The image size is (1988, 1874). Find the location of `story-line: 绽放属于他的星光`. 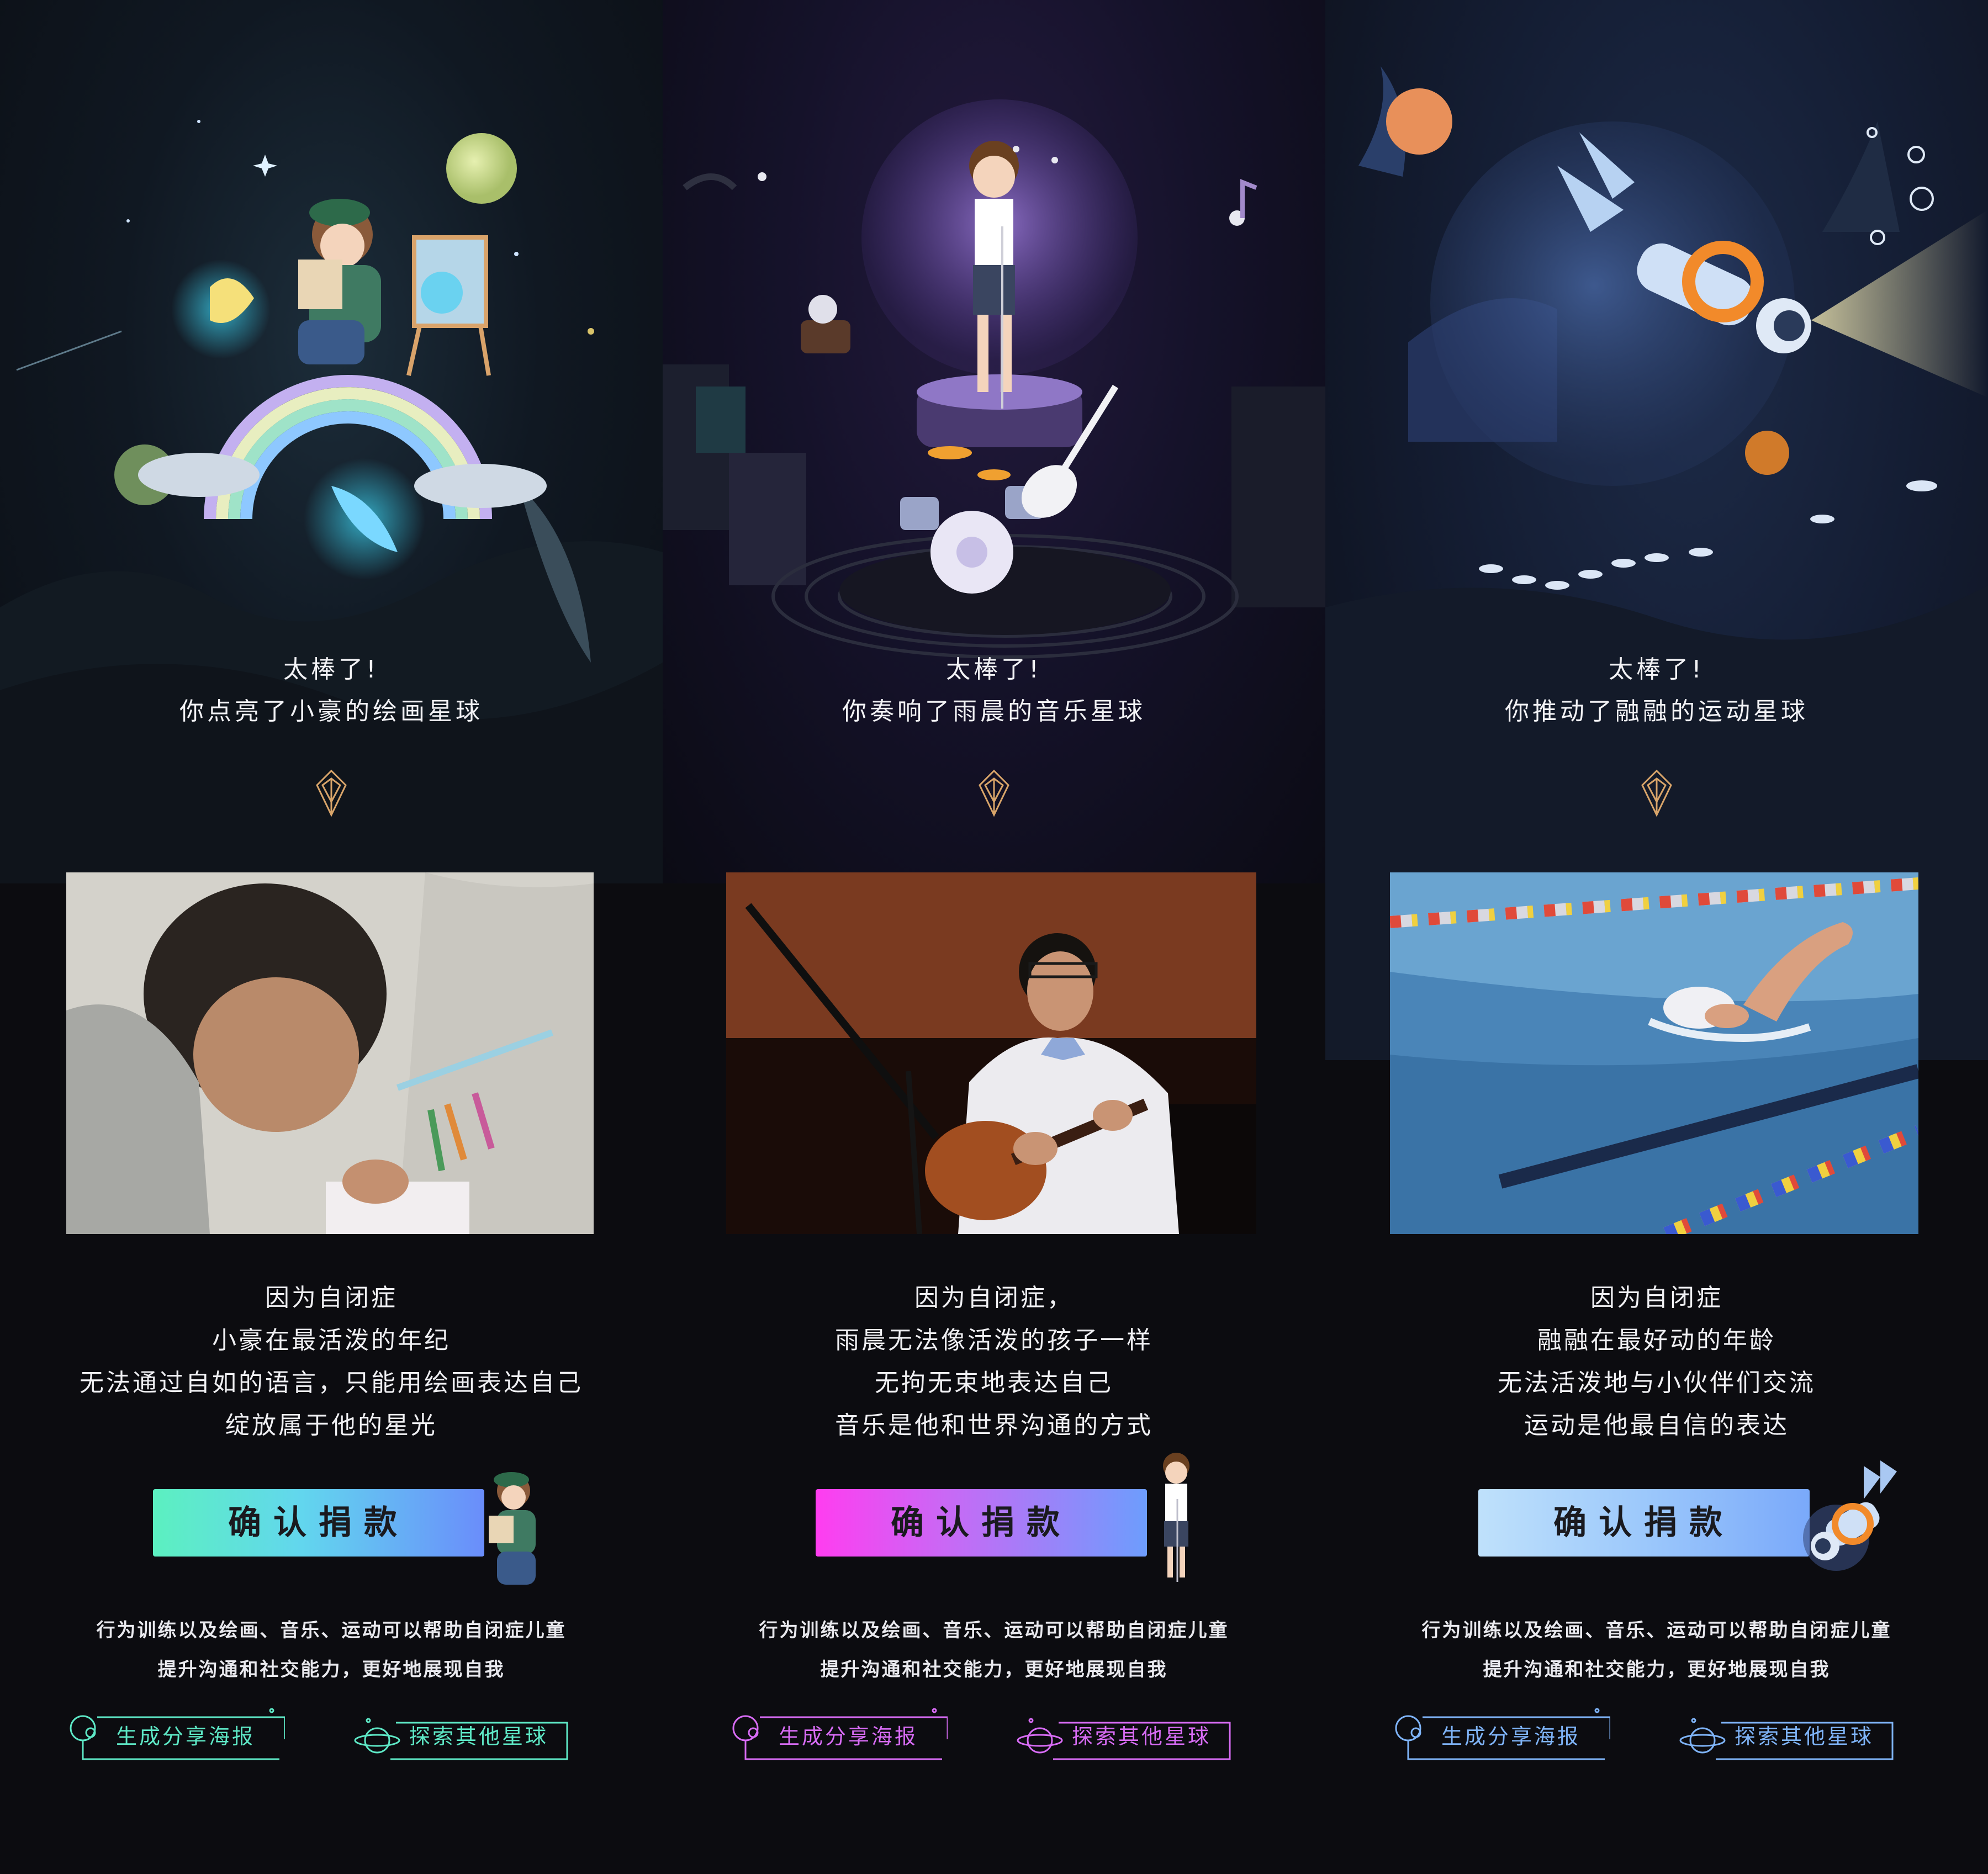

story-line: 绽放属于他的星光 is located at coordinates (331, 1425).